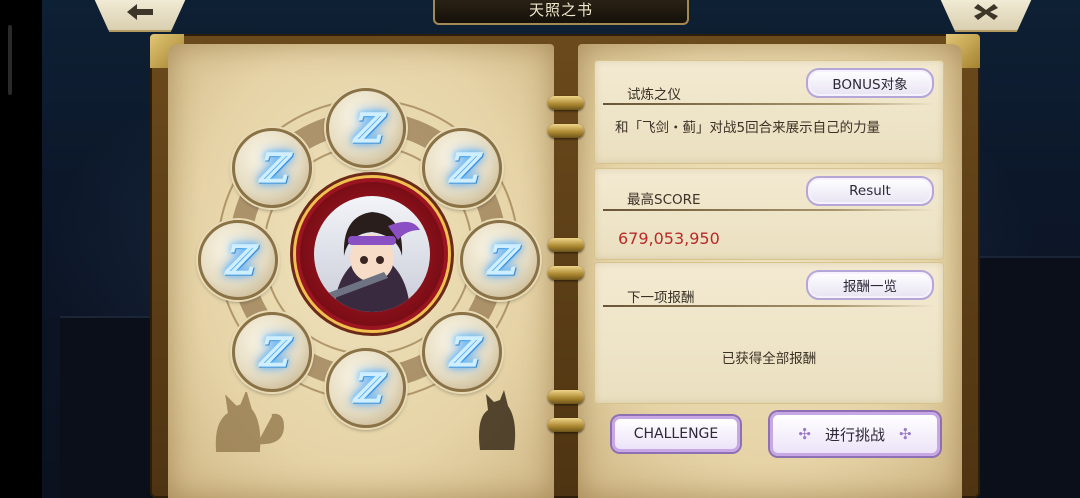 Image resolution: width=1080 pixels, height=498 pixels. I want to click on ninja-character-icon, so click(370, 262).